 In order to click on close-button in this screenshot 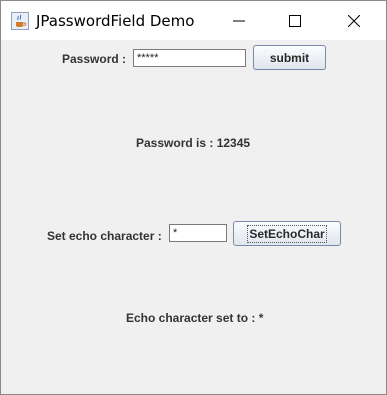, I will do `click(354, 20)`.